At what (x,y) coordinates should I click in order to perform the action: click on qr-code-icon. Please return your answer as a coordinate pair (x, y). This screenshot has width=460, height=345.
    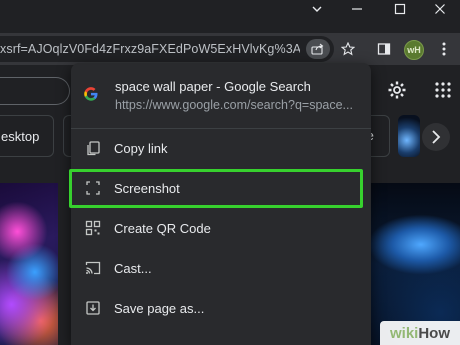
    Looking at the image, I should click on (93, 228).